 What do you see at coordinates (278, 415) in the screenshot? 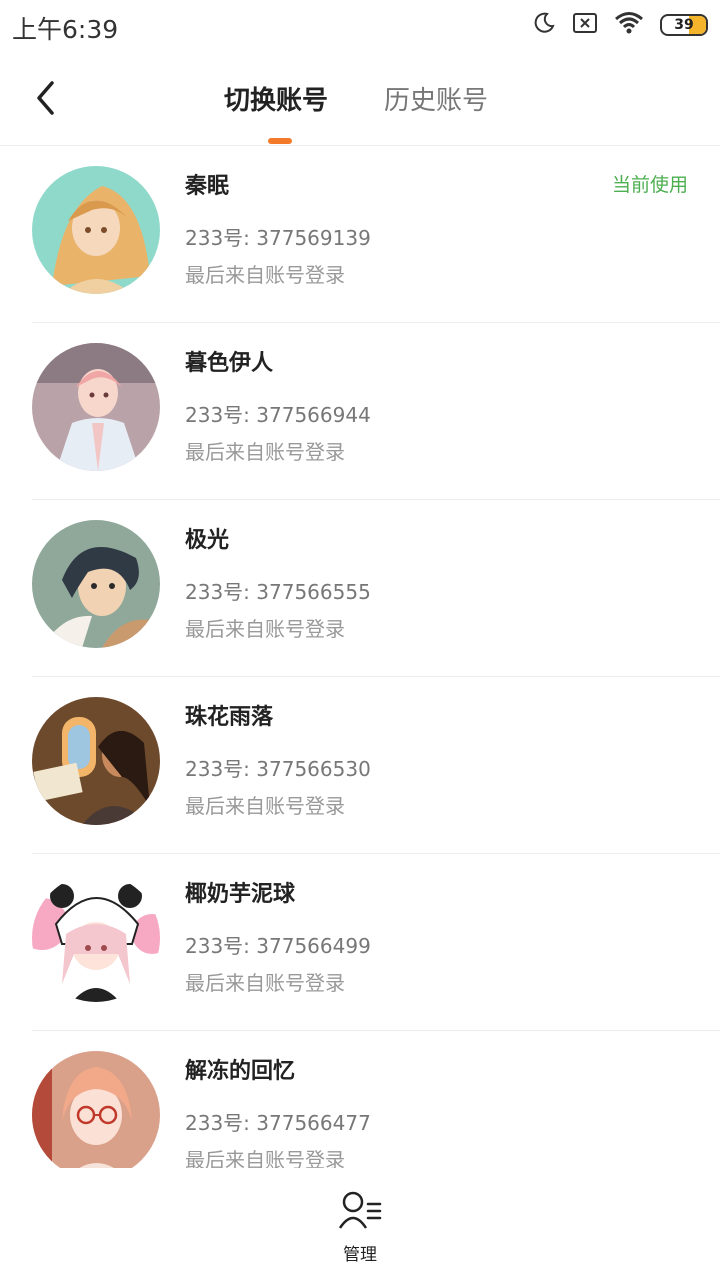
I see `account-id: 233号: 377566944` at bounding box center [278, 415].